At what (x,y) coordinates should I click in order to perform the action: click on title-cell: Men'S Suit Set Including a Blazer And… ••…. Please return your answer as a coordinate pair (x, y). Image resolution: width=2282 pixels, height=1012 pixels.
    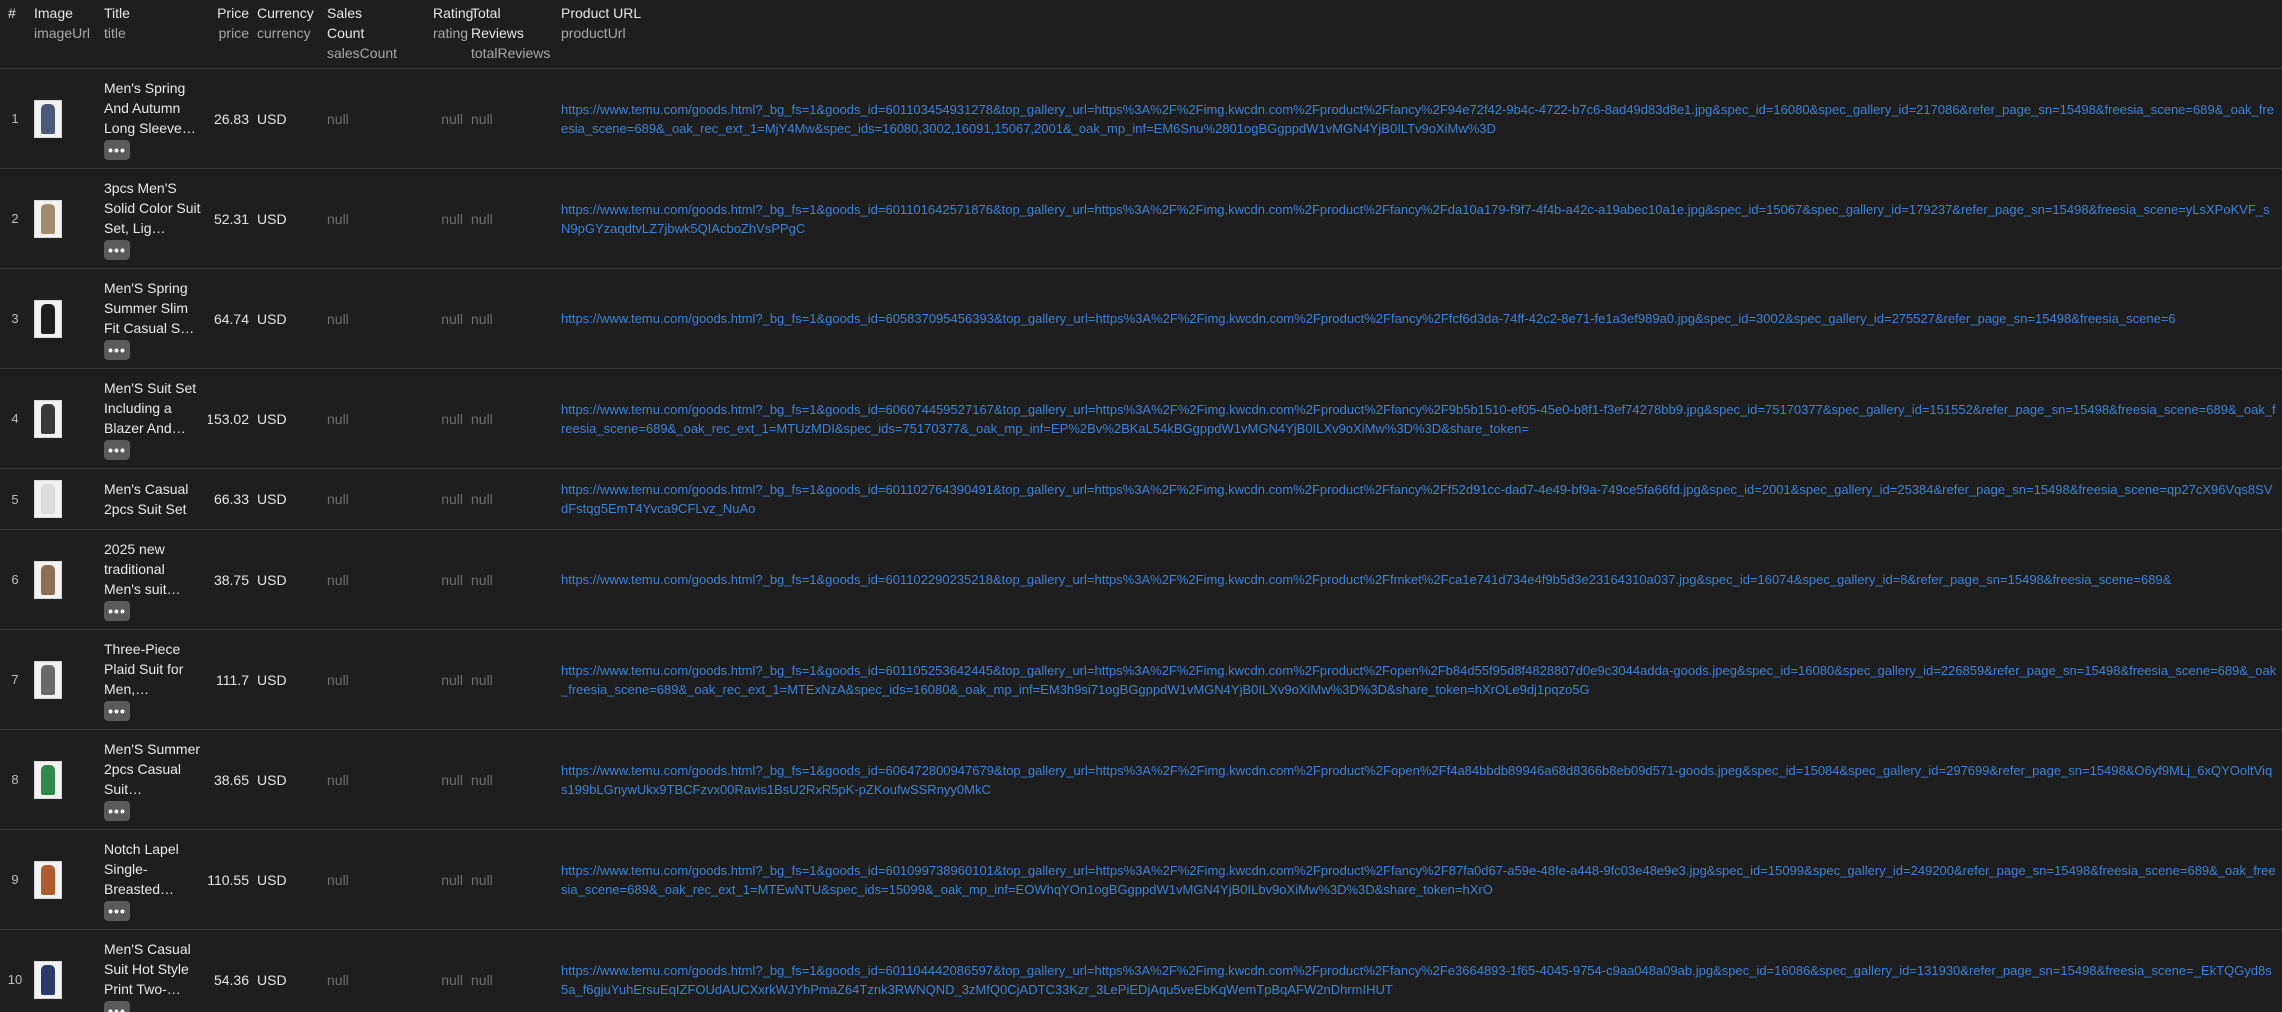
    Looking at the image, I should click on (154, 418).